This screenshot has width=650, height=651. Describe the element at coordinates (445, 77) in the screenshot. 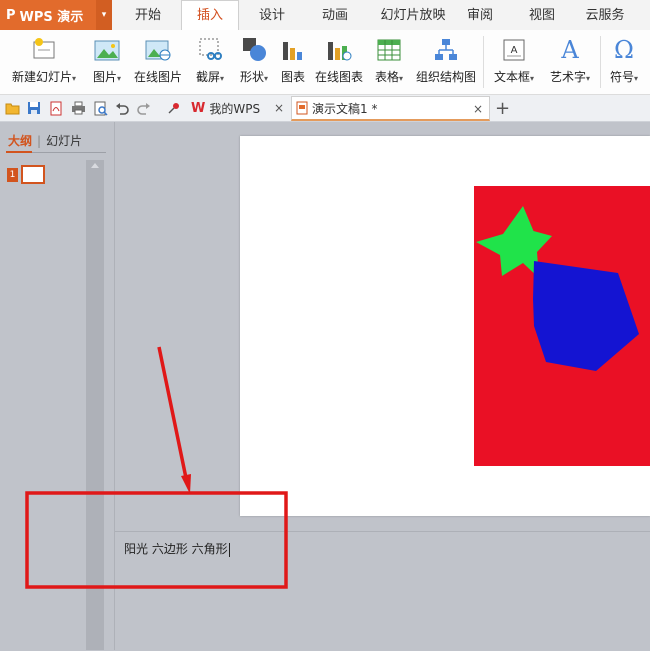

I see `org-chart-label: 组织结构图` at that location.